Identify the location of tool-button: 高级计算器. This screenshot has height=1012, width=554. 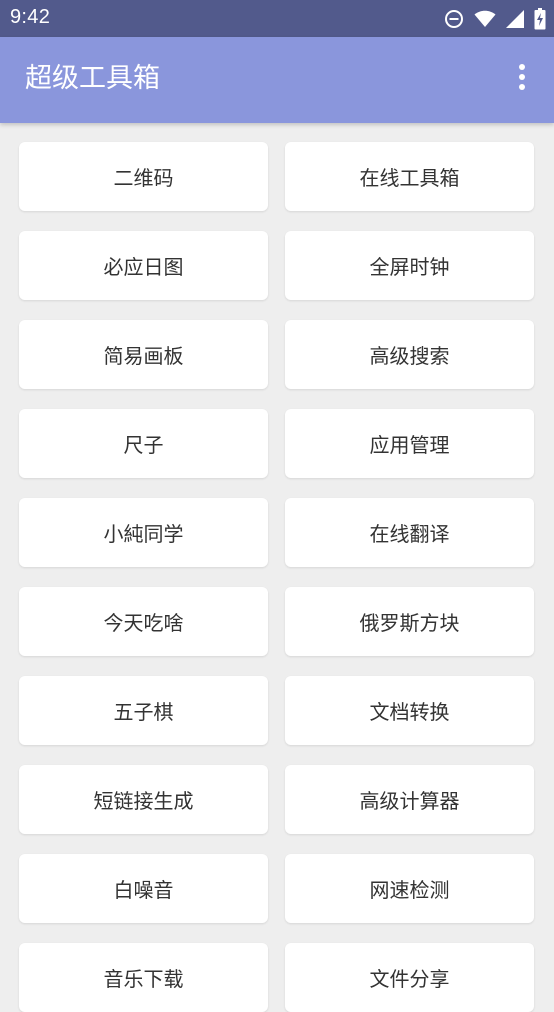
(409, 799).